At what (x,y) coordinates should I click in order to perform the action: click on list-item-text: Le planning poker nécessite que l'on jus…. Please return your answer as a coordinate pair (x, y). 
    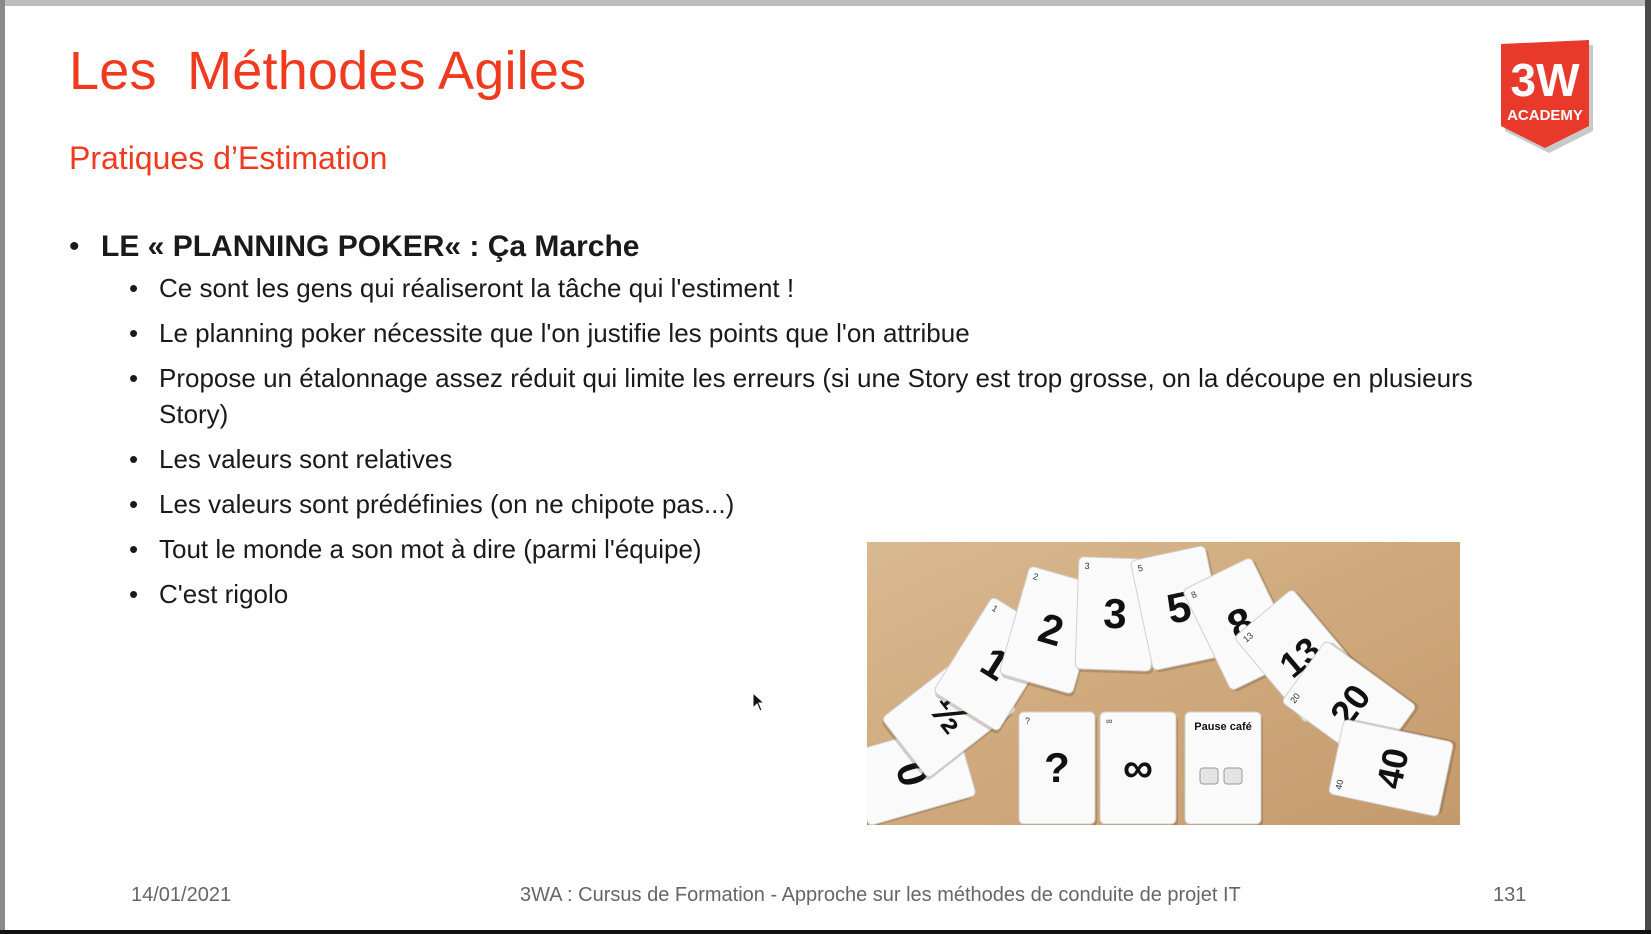
    Looking at the image, I should click on (564, 333).